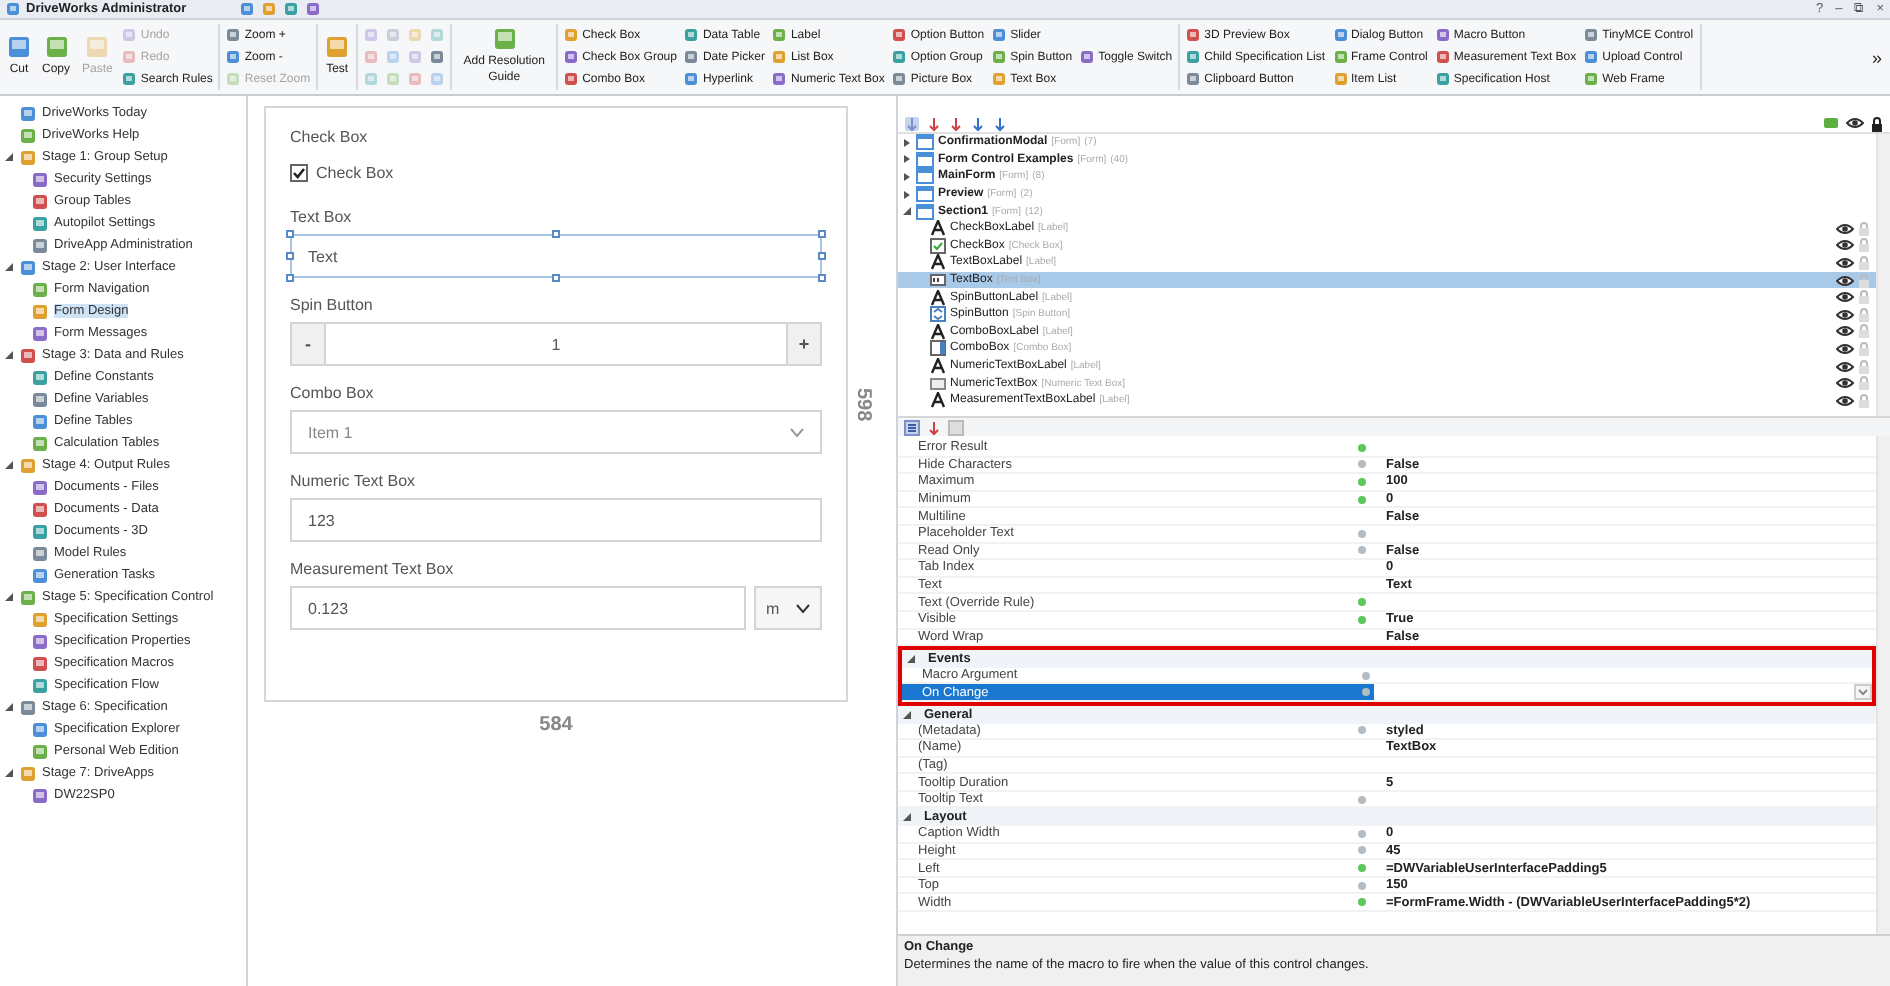  Describe the element at coordinates (803, 608) in the screenshot. I see `chevron-down-icon` at that location.